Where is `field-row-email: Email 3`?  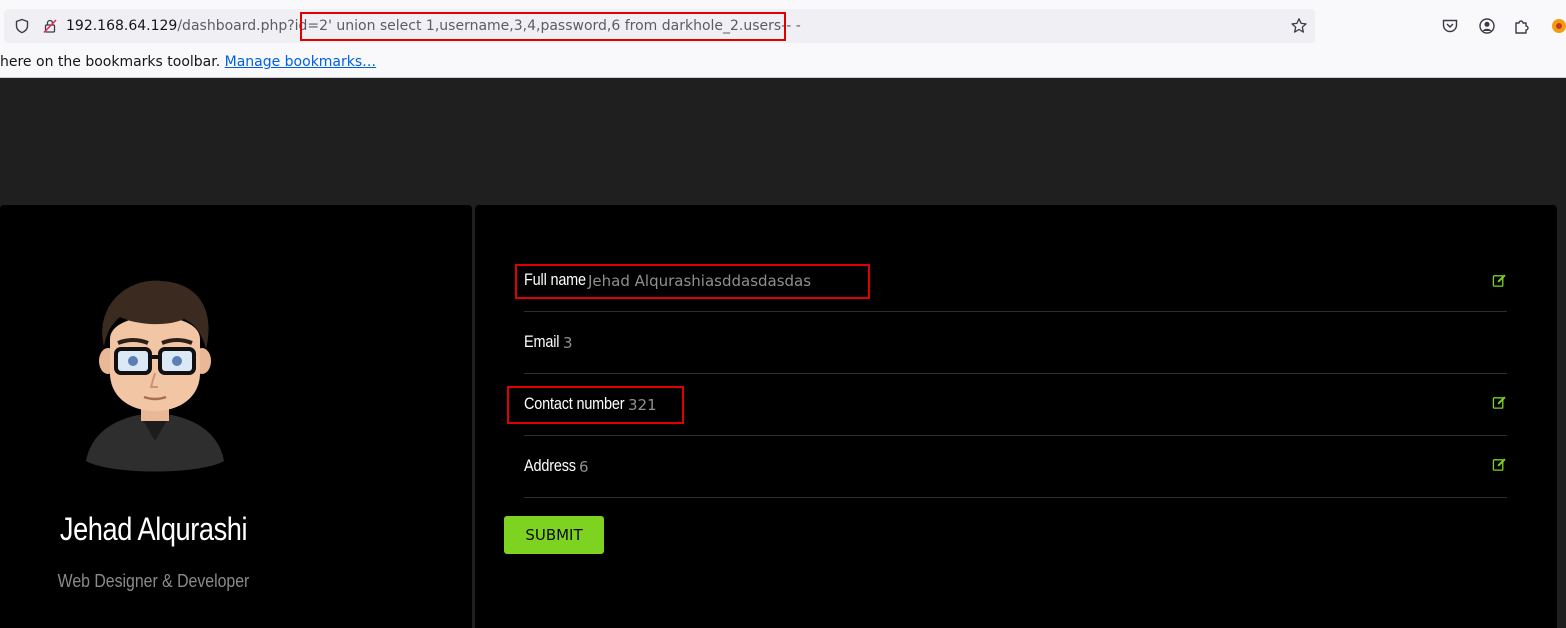 field-row-email: Email 3 is located at coordinates (1015, 343).